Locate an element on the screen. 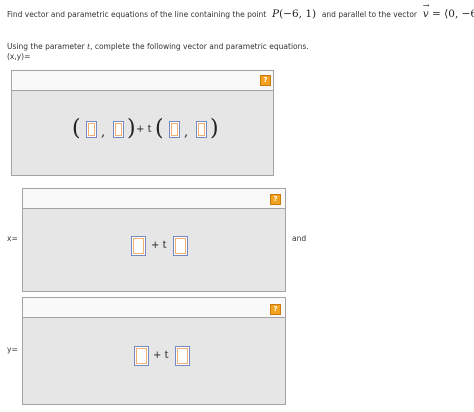  point-letter: P is located at coordinates (275, 14).